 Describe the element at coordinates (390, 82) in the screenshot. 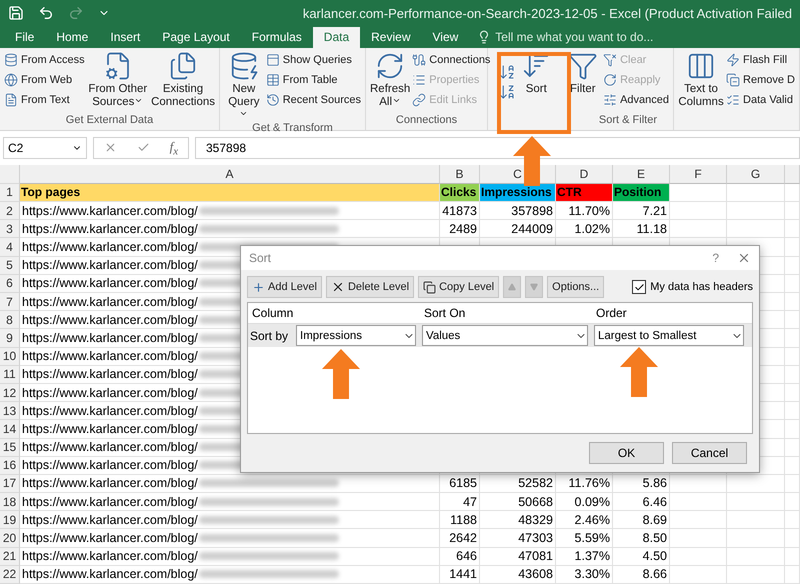

I see `ribbon-button: Refresh All` at that location.